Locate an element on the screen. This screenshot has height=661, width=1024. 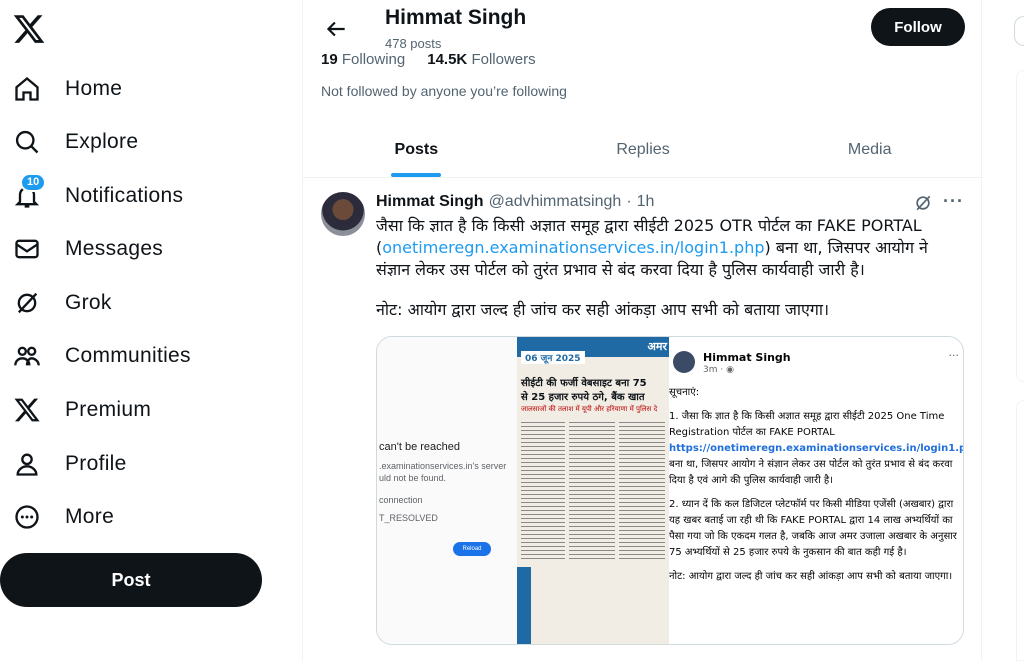
tab-posts: Posts is located at coordinates (416, 149).